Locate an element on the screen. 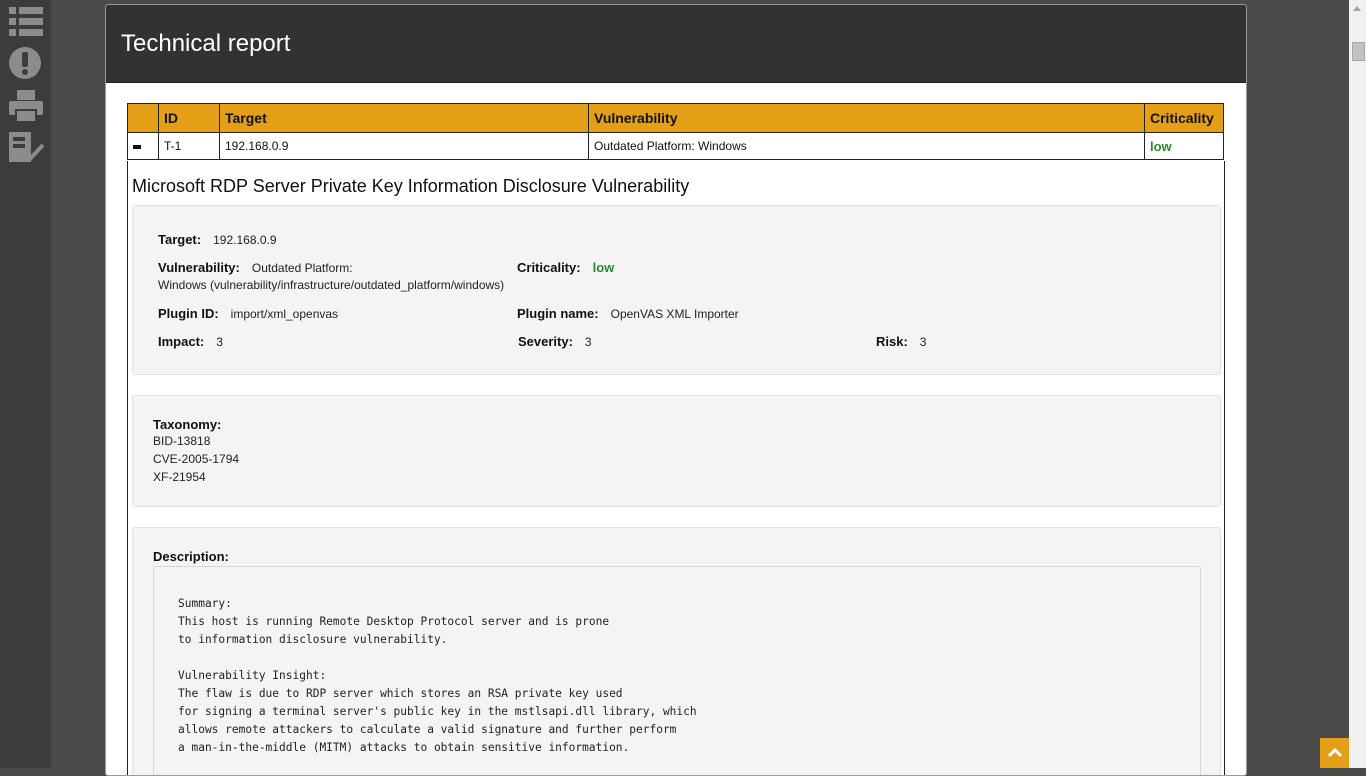  plugin-id-value: import/xml_openvas is located at coordinates (284, 314).